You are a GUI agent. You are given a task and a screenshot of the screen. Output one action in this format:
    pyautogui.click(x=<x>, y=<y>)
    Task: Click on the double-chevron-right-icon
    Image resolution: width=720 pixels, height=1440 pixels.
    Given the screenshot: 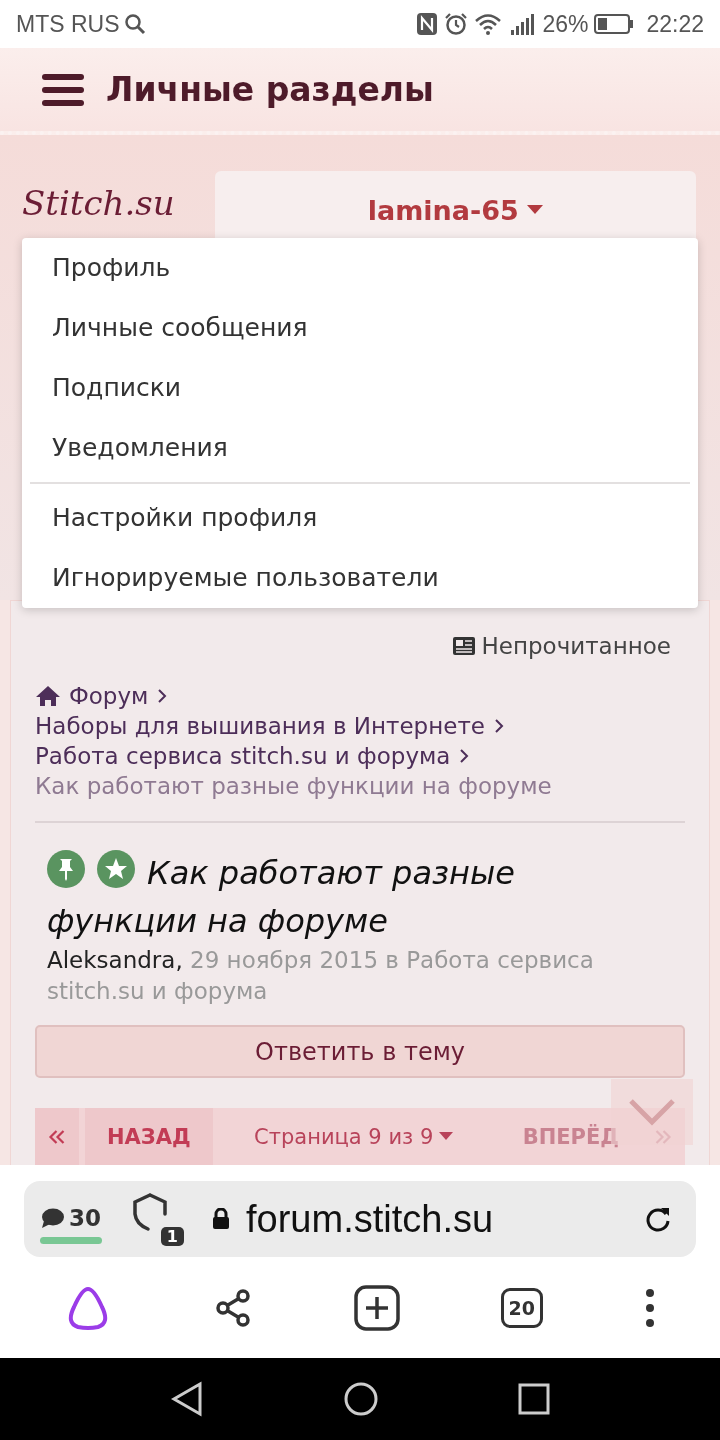 What is the action you would take?
    pyautogui.click(x=663, y=1136)
    